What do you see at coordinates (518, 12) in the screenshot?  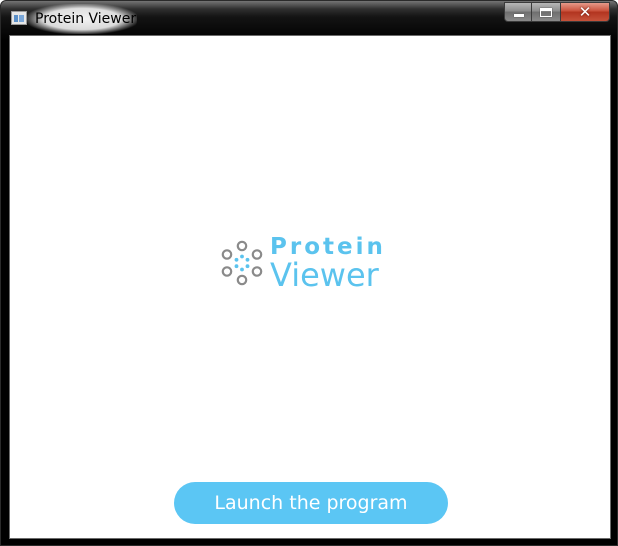 I see `minimize-button` at bounding box center [518, 12].